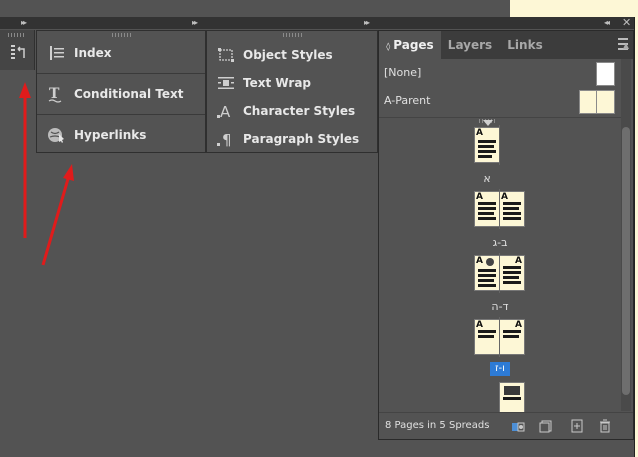  I want to click on tab-links: Links, so click(525, 45).